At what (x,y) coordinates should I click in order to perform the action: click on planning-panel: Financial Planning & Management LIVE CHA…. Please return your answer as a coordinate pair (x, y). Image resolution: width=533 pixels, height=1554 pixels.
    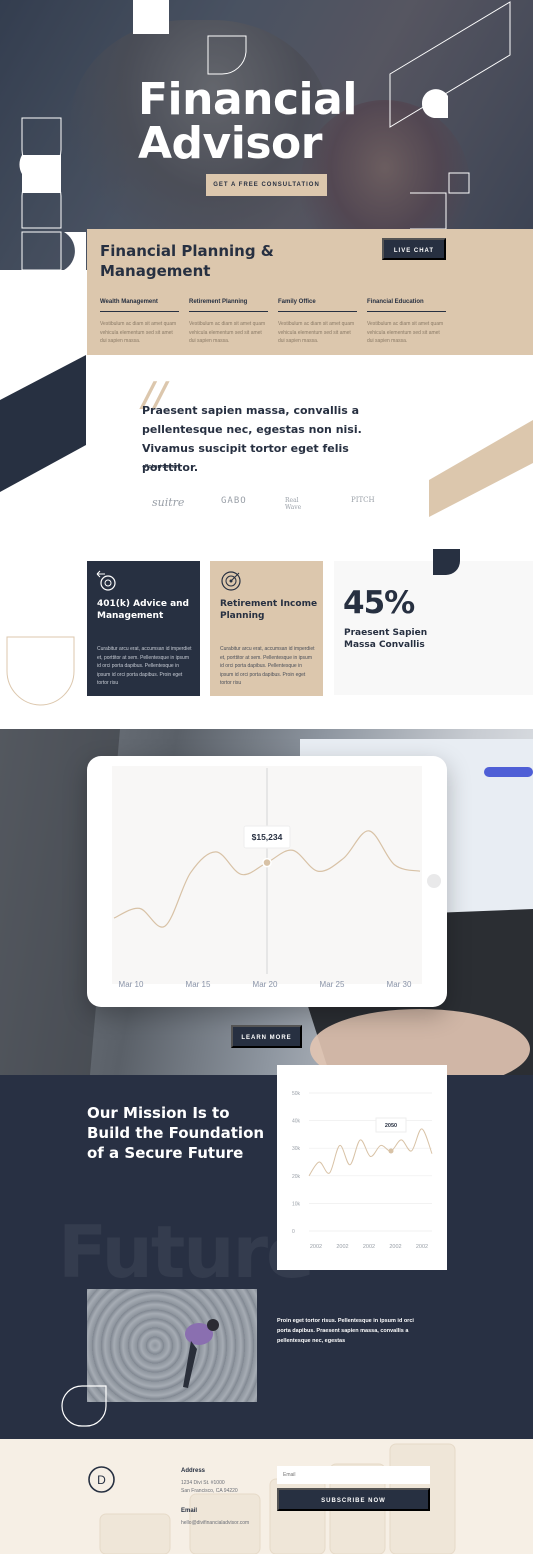
    Looking at the image, I should click on (310, 292).